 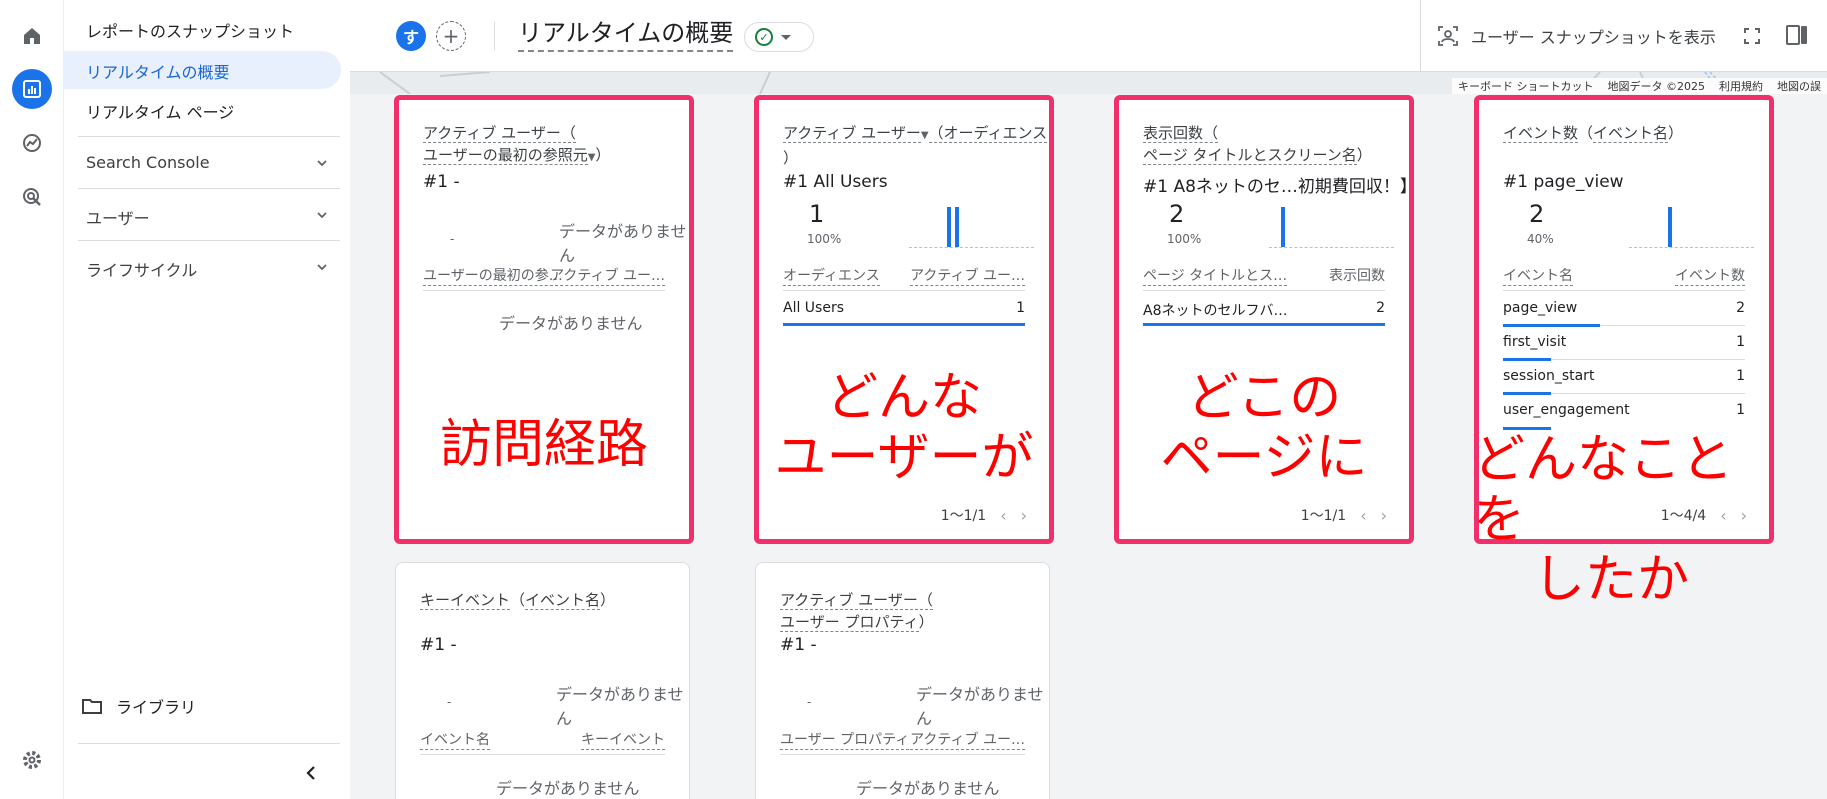 What do you see at coordinates (311, 773) in the screenshot?
I see `collapse-chevron-icon` at bounding box center [311, 773].